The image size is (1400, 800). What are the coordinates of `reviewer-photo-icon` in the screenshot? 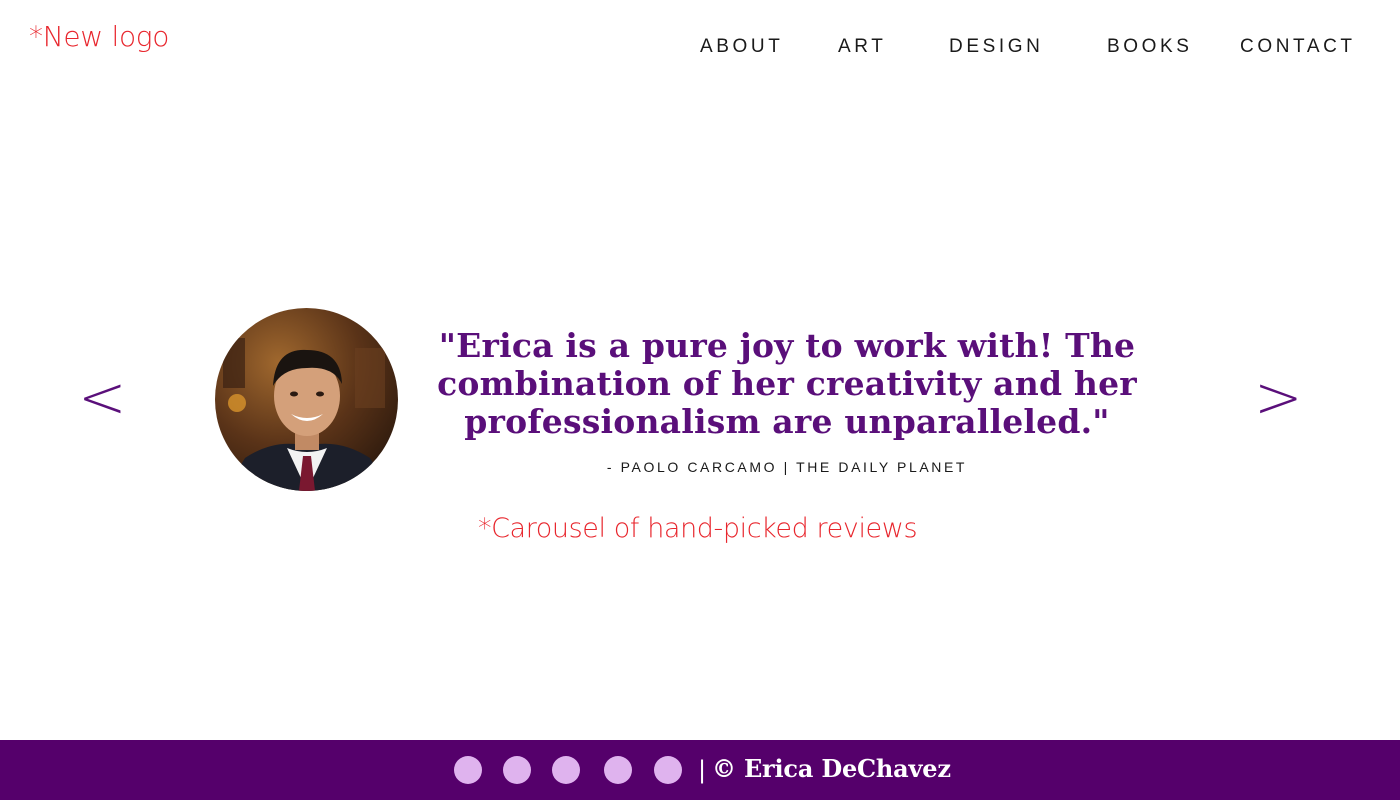 It's located at (306, 399).